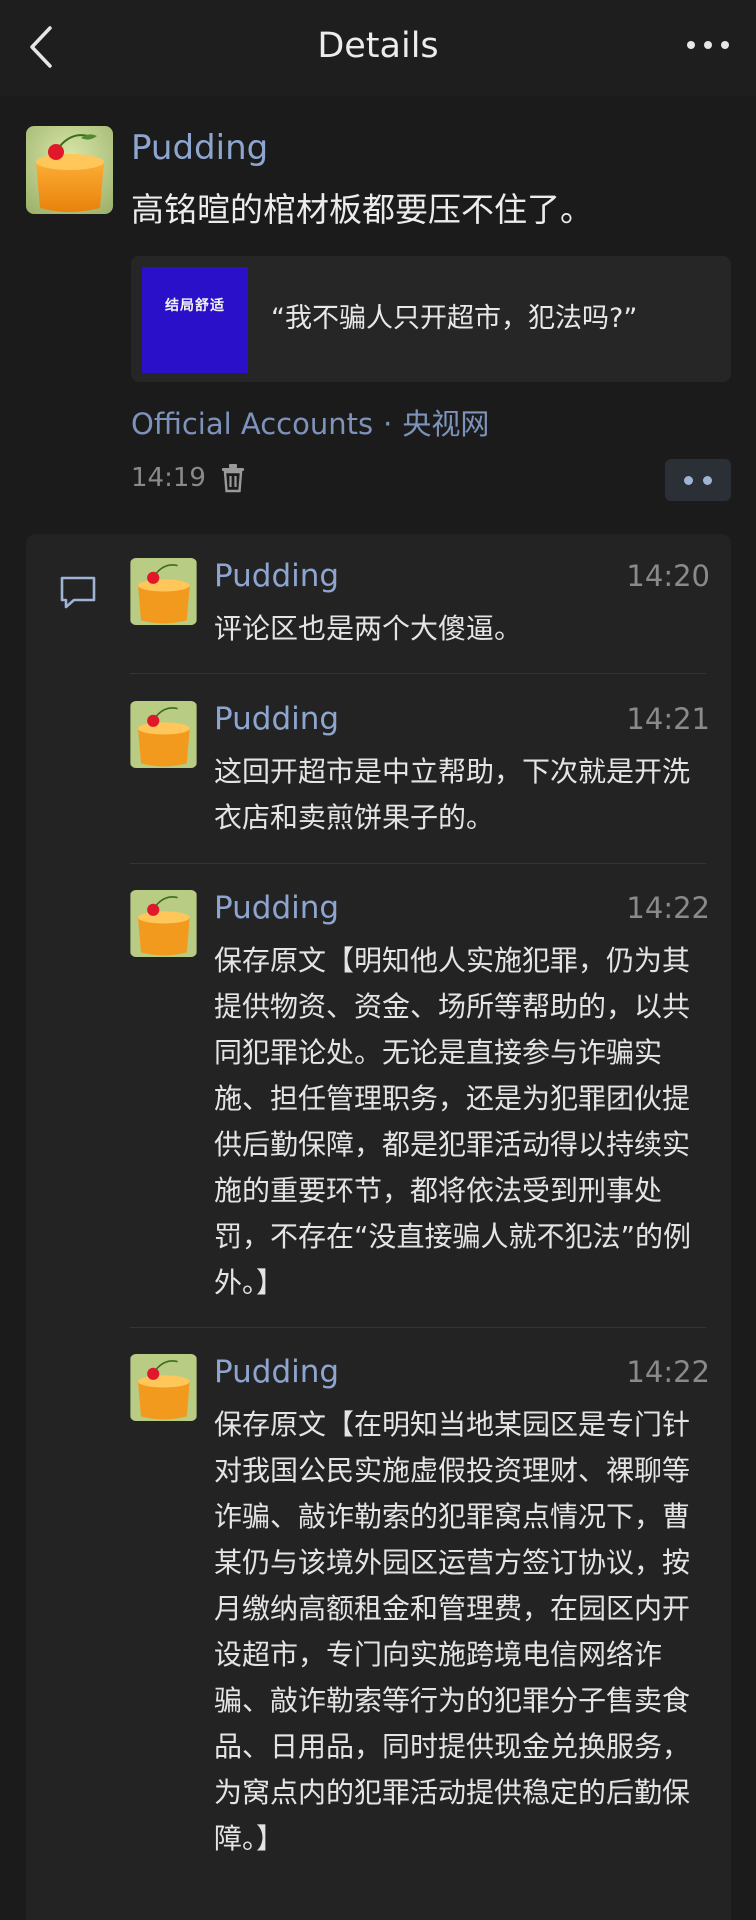 Image resolution: width=756 pixels, height=1920 pixels. What do you see at coordinates (195, 320) in the screenshot?
I see `article-thumbnail: 结局舒适` at bounding box center [195, 320].